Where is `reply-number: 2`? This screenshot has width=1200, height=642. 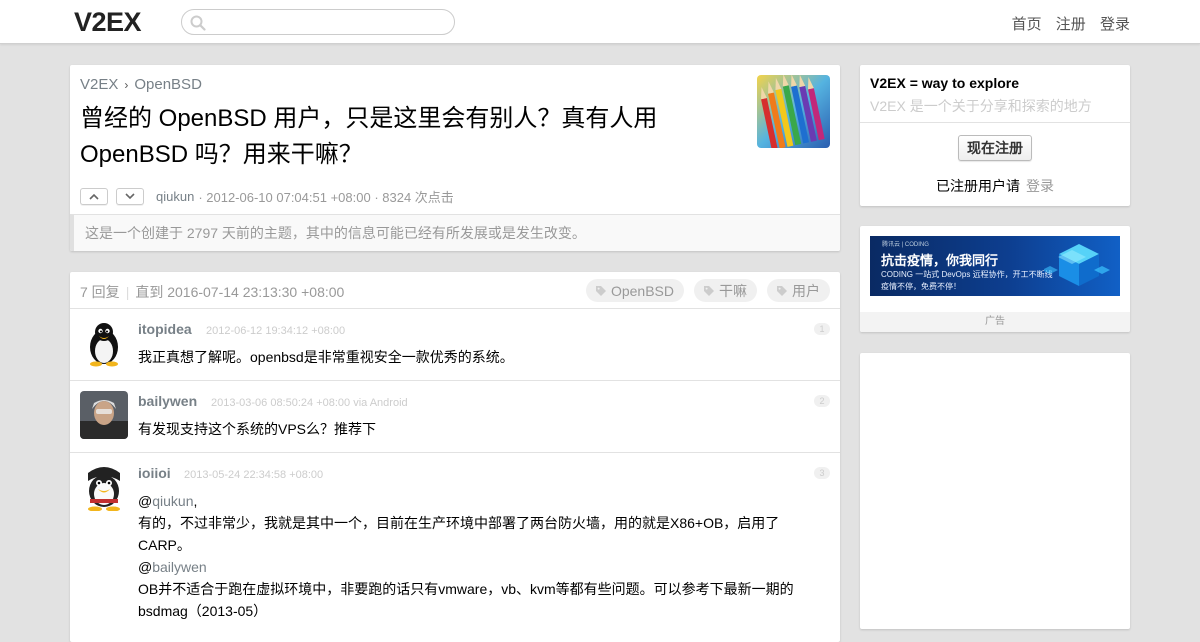 reply-number: 2 is located at coordinates (822, 401).